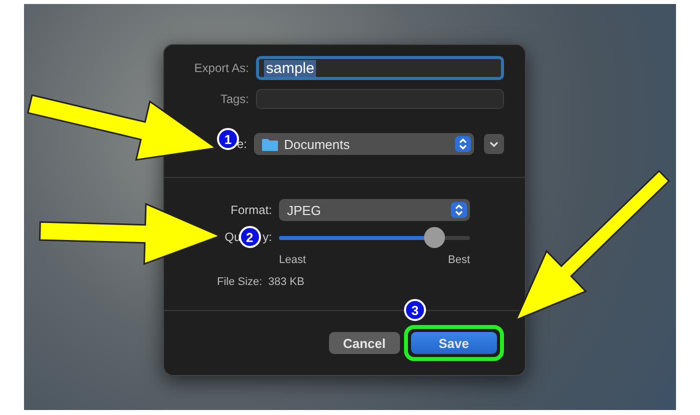 The image size is (700, 415). I want to click on field-label: Tags:, so click(234, 99).